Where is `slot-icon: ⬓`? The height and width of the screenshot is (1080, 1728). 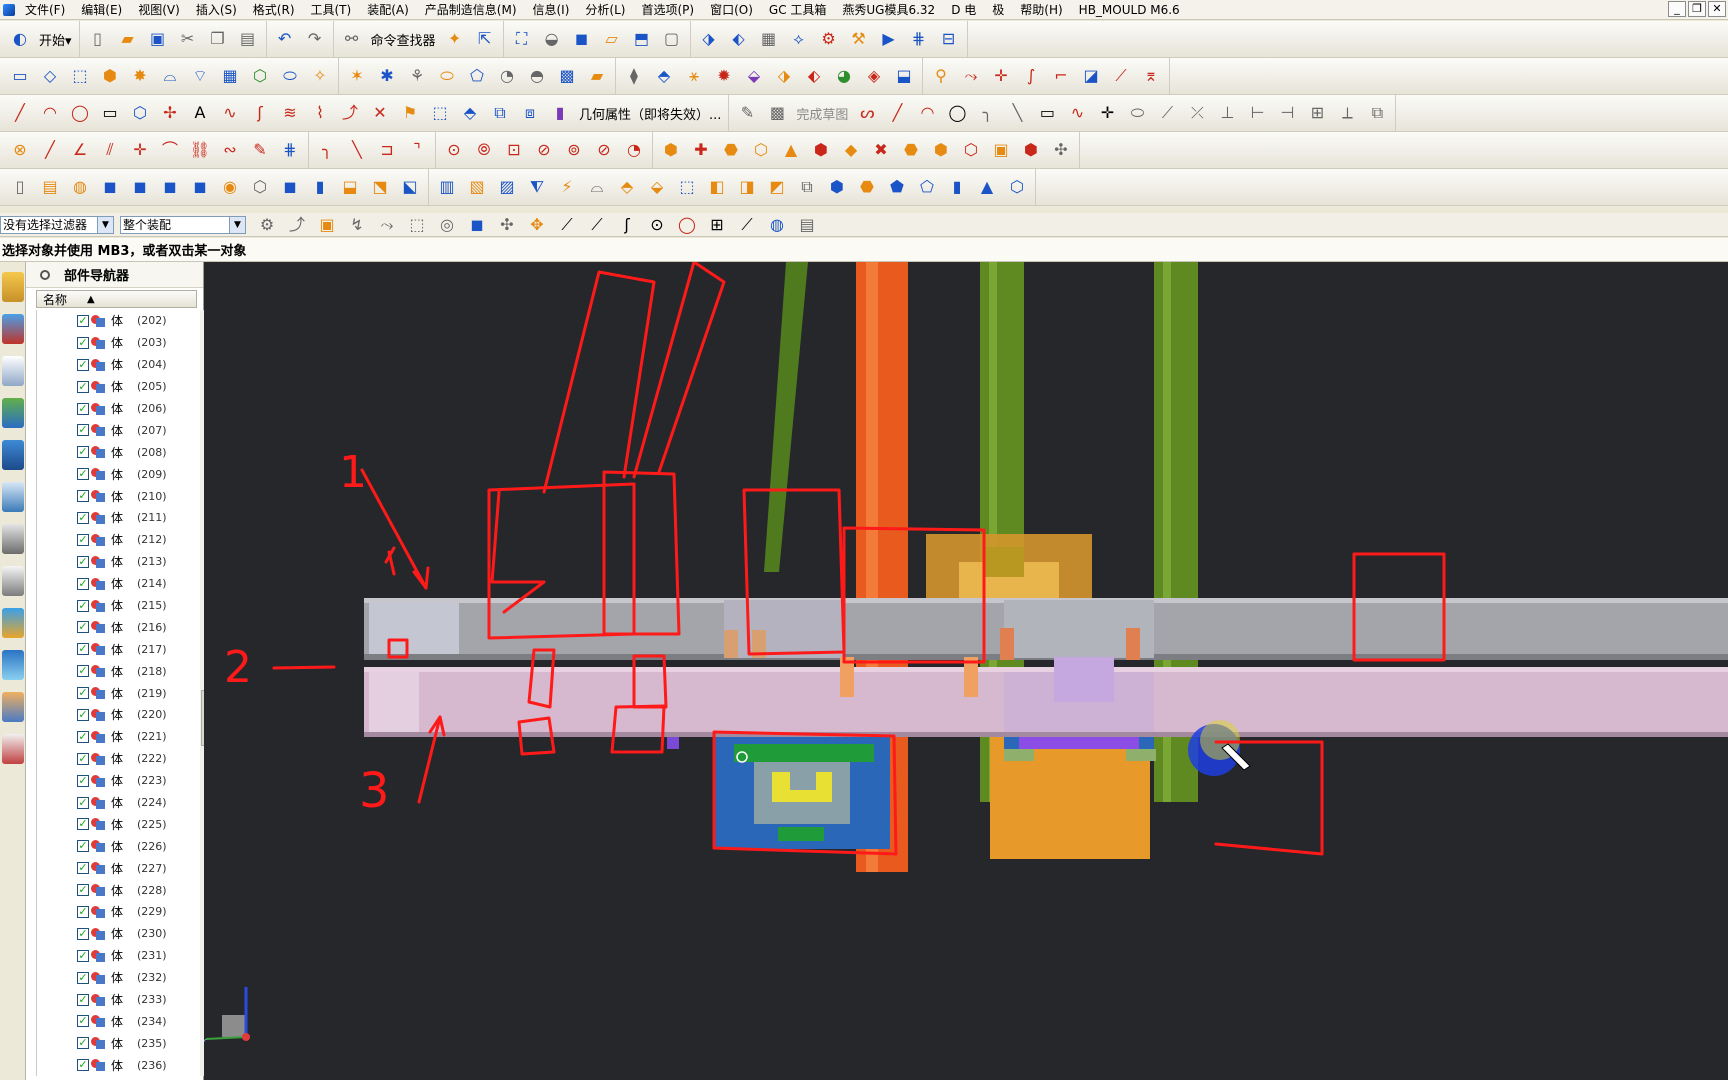
slot-icon: ⬓ is located at coordinates (350, 187).